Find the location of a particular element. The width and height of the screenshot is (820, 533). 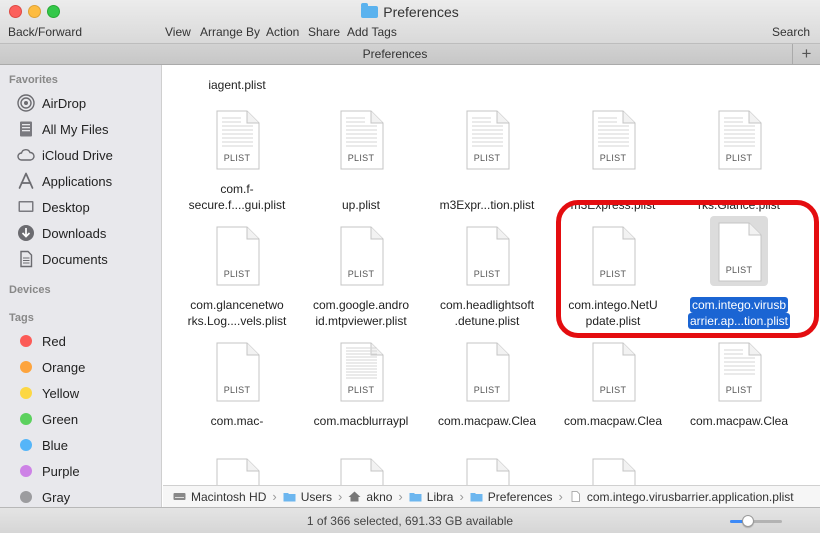

documents-icon is located at coordinates (26, 259).